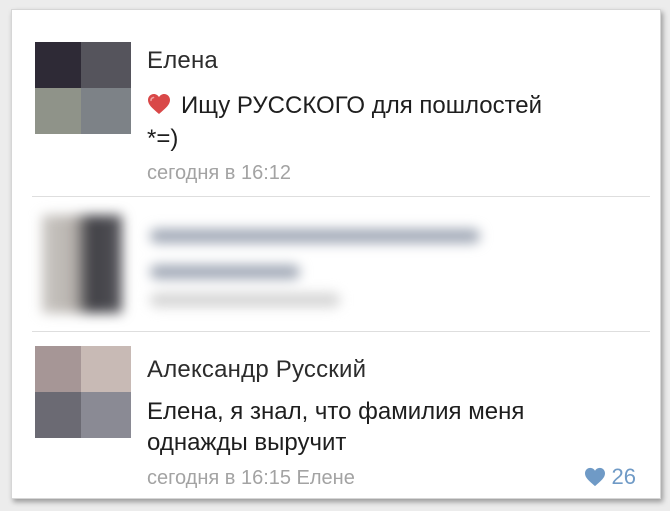 The image size is (670, 511). I want to click on comment-author: Елена, so click(182, 61).